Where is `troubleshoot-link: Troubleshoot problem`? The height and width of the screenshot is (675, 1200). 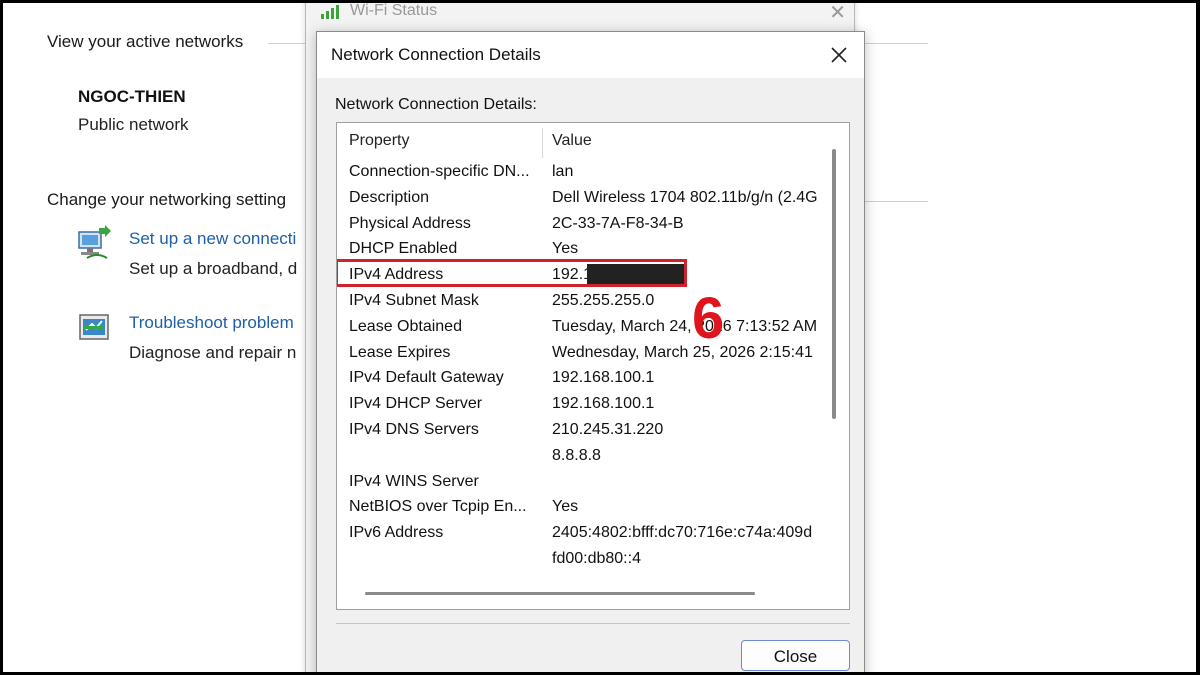 troubleshoot-link: Troubleshoot problem is located at coordinates (211, 323).